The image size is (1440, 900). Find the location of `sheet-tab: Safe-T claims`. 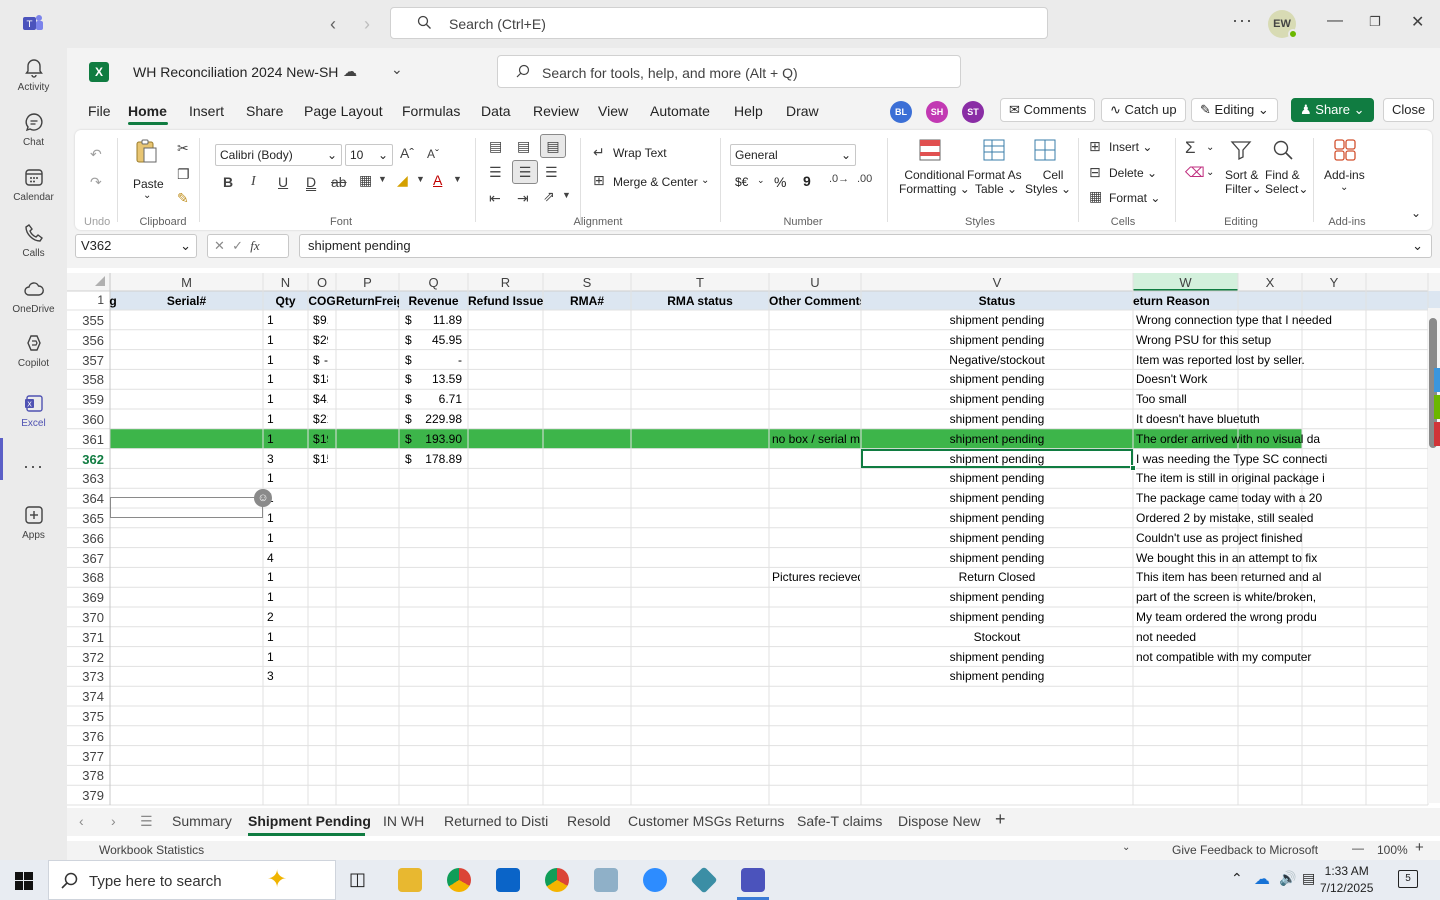

sheet-tab: Safe-T claims is located at coordinates (839, 821).